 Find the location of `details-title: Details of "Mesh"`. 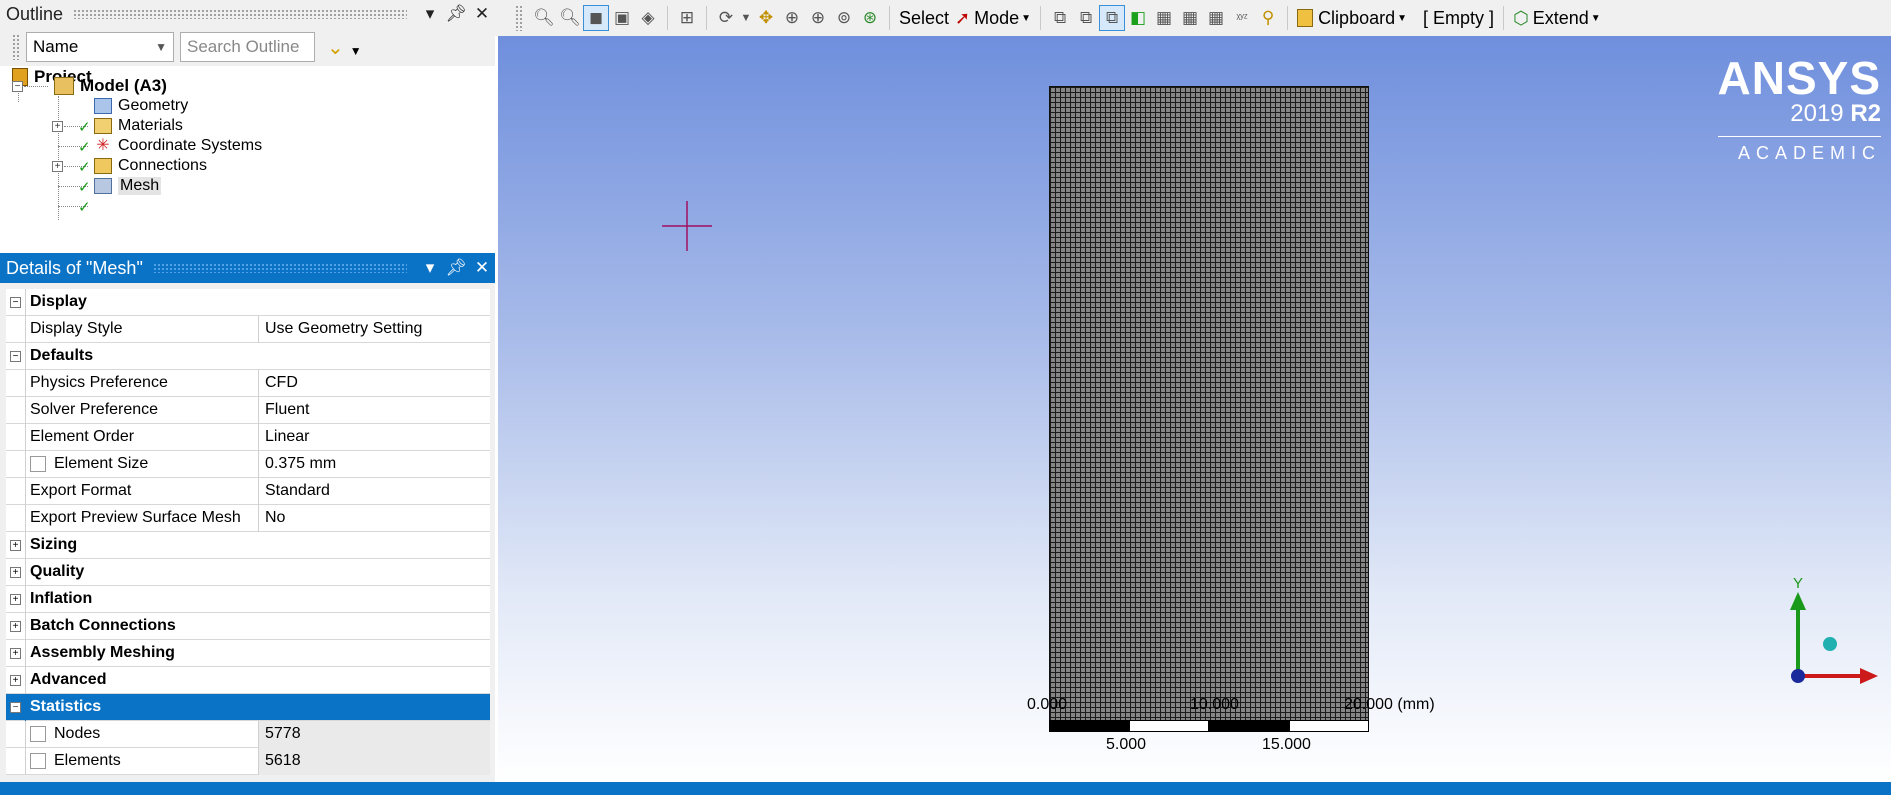

details-title: Details of "Mesh" is located at coordinates (74, 267).